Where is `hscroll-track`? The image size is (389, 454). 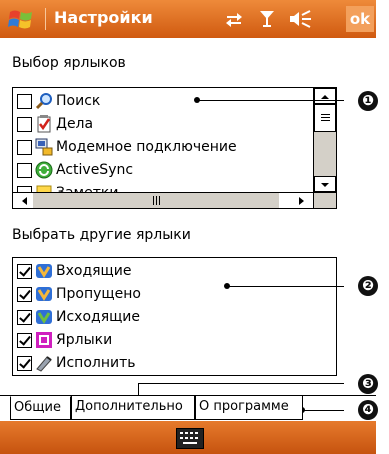 hscroll-track is located at coordinates (156, 200).